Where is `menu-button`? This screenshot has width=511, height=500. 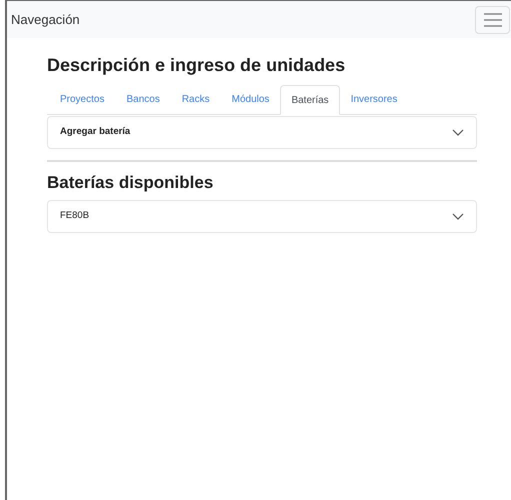
menu-button is located at coordinates (492, 20).